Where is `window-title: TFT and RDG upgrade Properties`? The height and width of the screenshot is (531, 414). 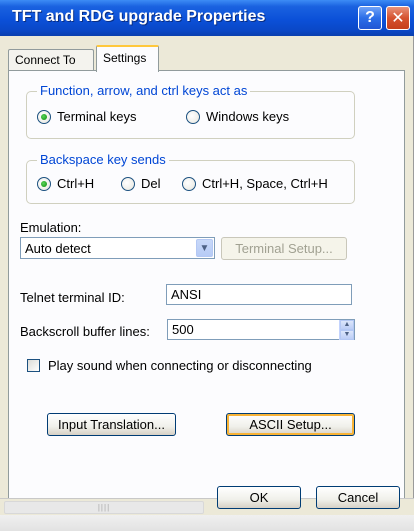 window-title: TFT and RDG upgrade Properties is located at coordinates (139, 16).